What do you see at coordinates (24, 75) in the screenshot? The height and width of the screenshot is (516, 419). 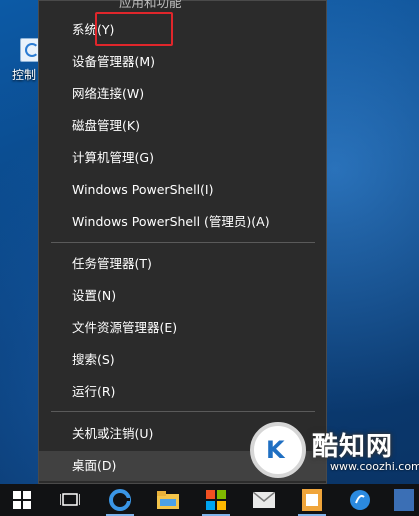 I see `desktop-icon-label: 控制` at bounding box center [24, 75].